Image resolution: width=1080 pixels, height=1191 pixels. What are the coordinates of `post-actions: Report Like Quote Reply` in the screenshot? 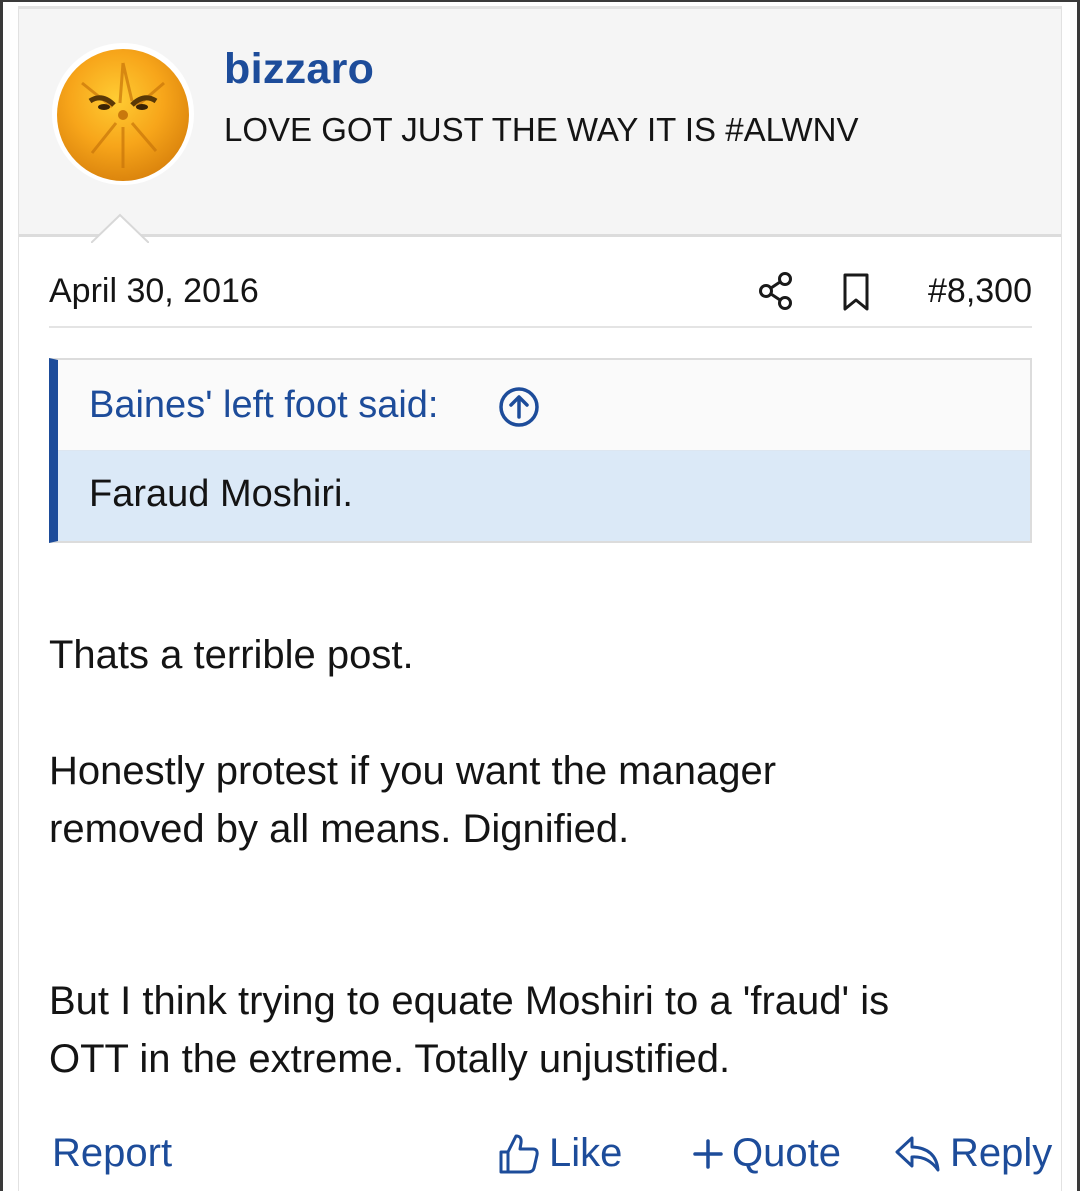 It's located at (550, 1159).